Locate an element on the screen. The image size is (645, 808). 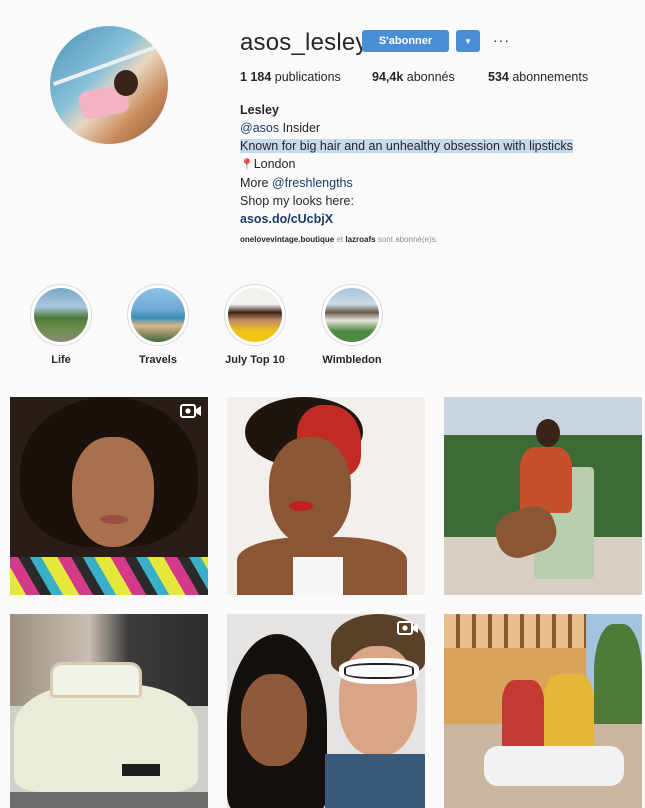
profile-avatar is located at coordinates (109, 85).